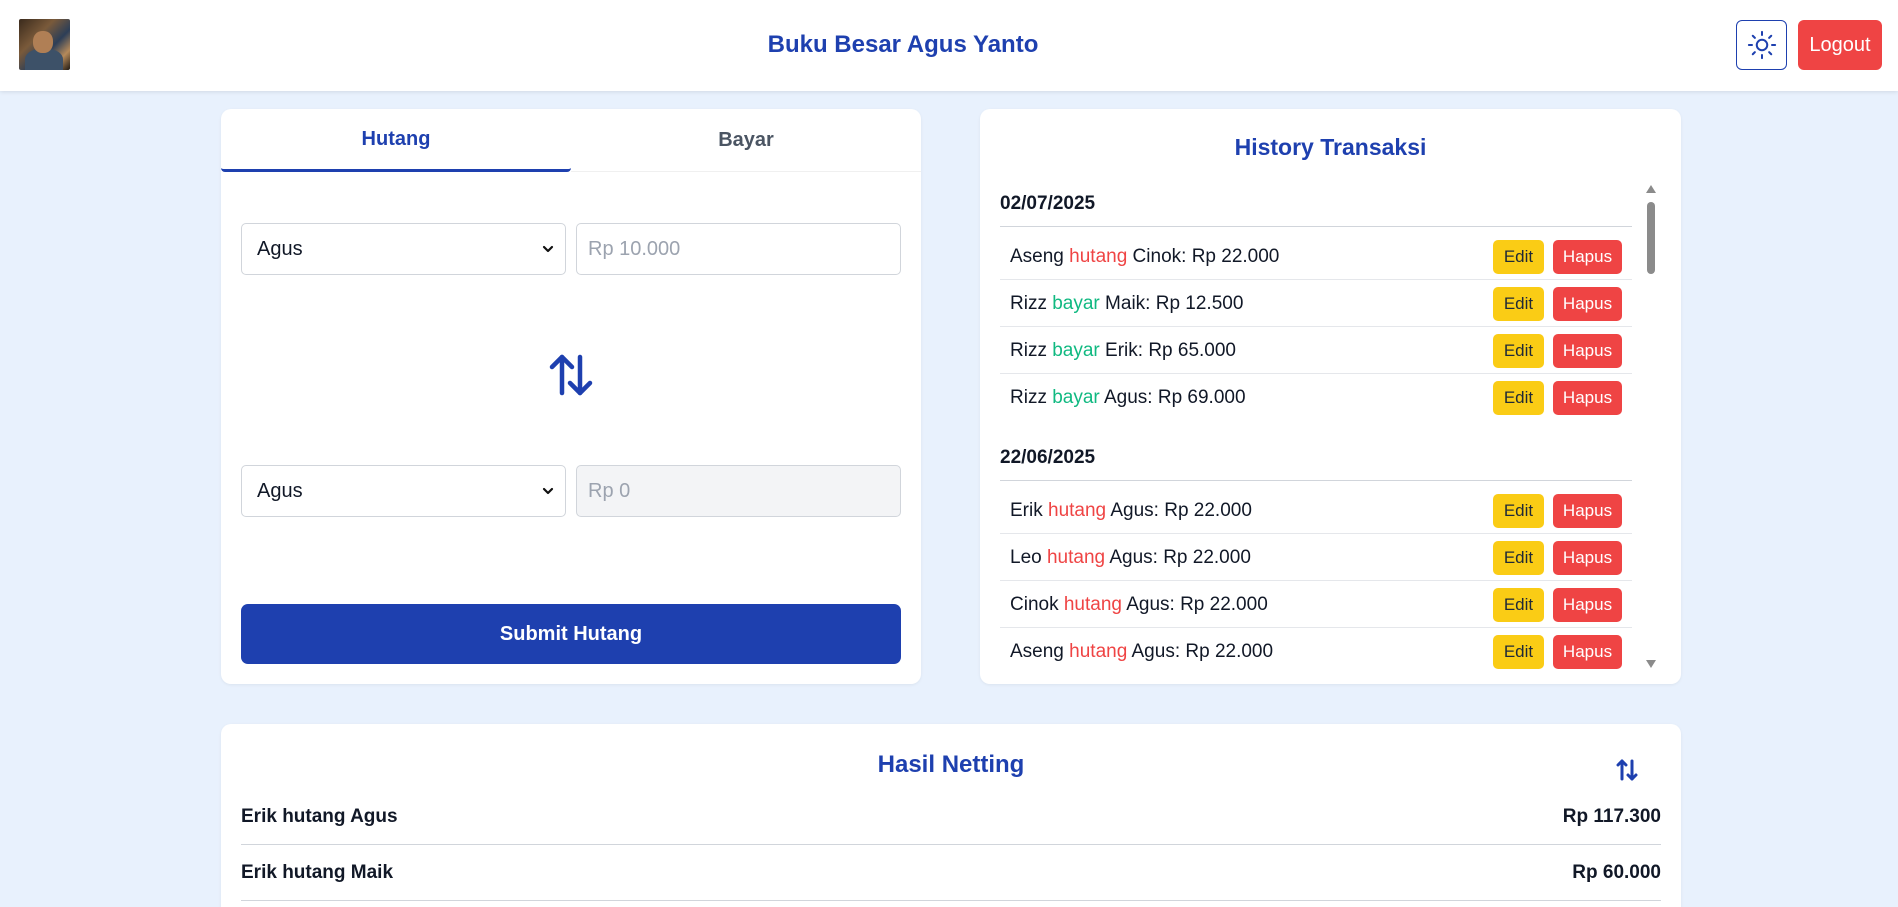 This screenshot has width=1898, height=907. What do you see at coordinates (1127, 303) in the screenshot?
I see `transaction-text: Rizz bayar Maik: Rp 12.500` at bounding box center [1127, 303].